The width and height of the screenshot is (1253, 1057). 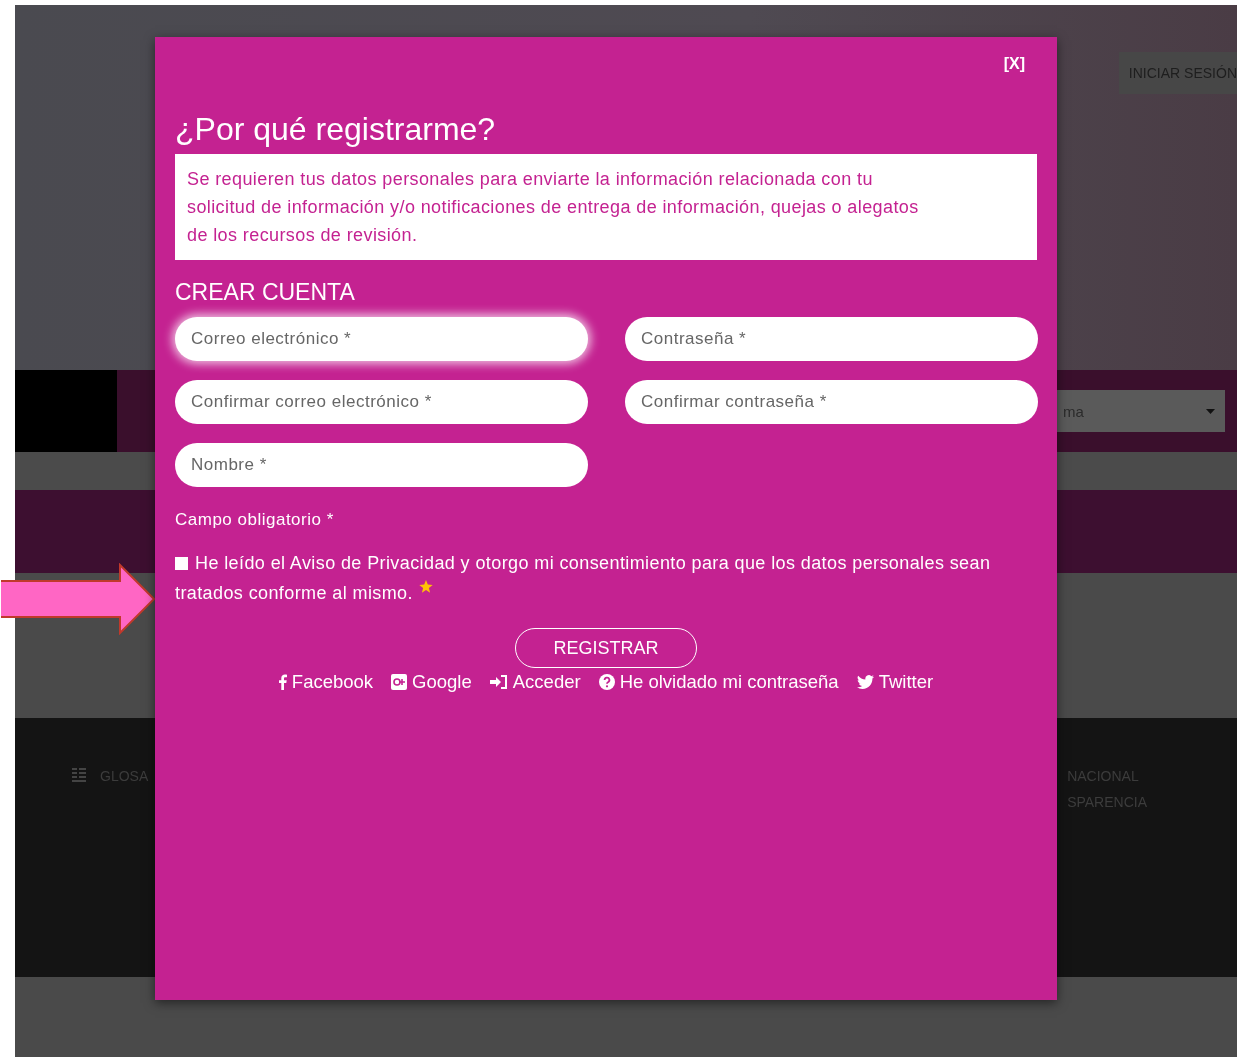 What do you see at coordinates (865, 682) in the screenshot?
I see `bird-icon` at bounding box center [865, 682].